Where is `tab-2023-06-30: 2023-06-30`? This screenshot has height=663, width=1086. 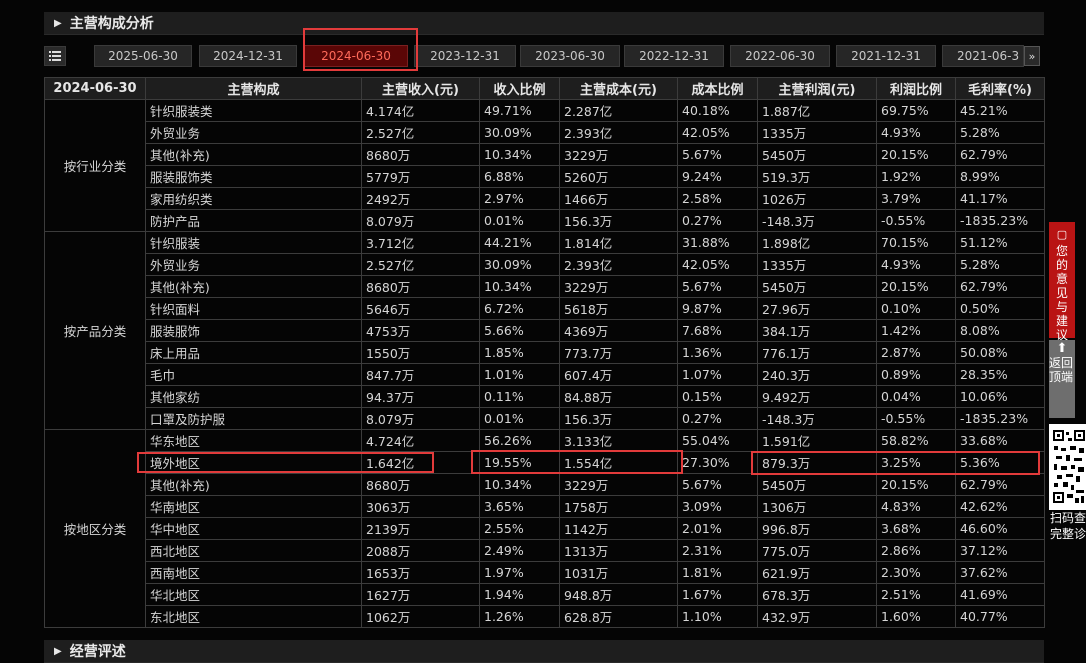
tab-2023-06-30: 2023-06-30 is located at coordinates (570, 56).